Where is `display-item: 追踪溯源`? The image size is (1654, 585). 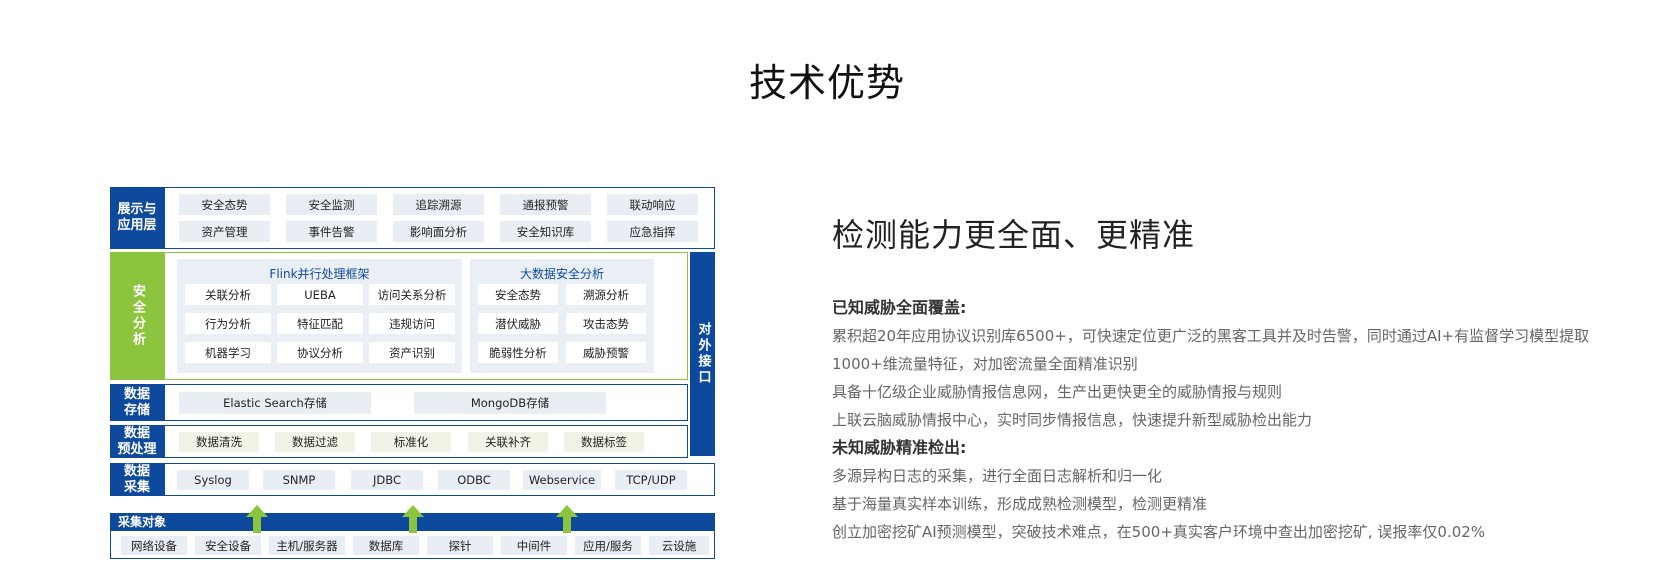
display-item: 追踪溯源 is located at coordinates (438, 204).